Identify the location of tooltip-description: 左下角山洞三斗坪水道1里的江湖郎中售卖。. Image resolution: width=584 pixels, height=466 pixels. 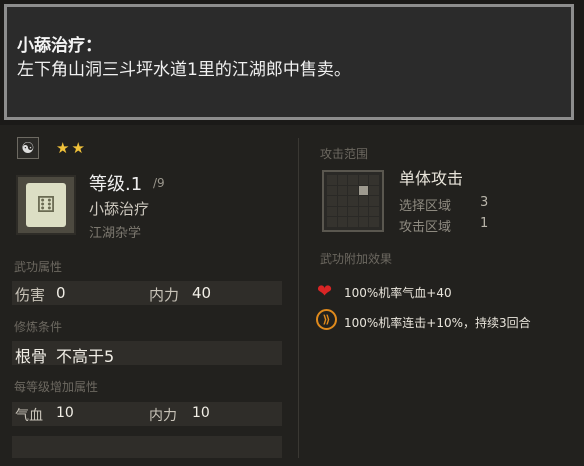
(184, 70).